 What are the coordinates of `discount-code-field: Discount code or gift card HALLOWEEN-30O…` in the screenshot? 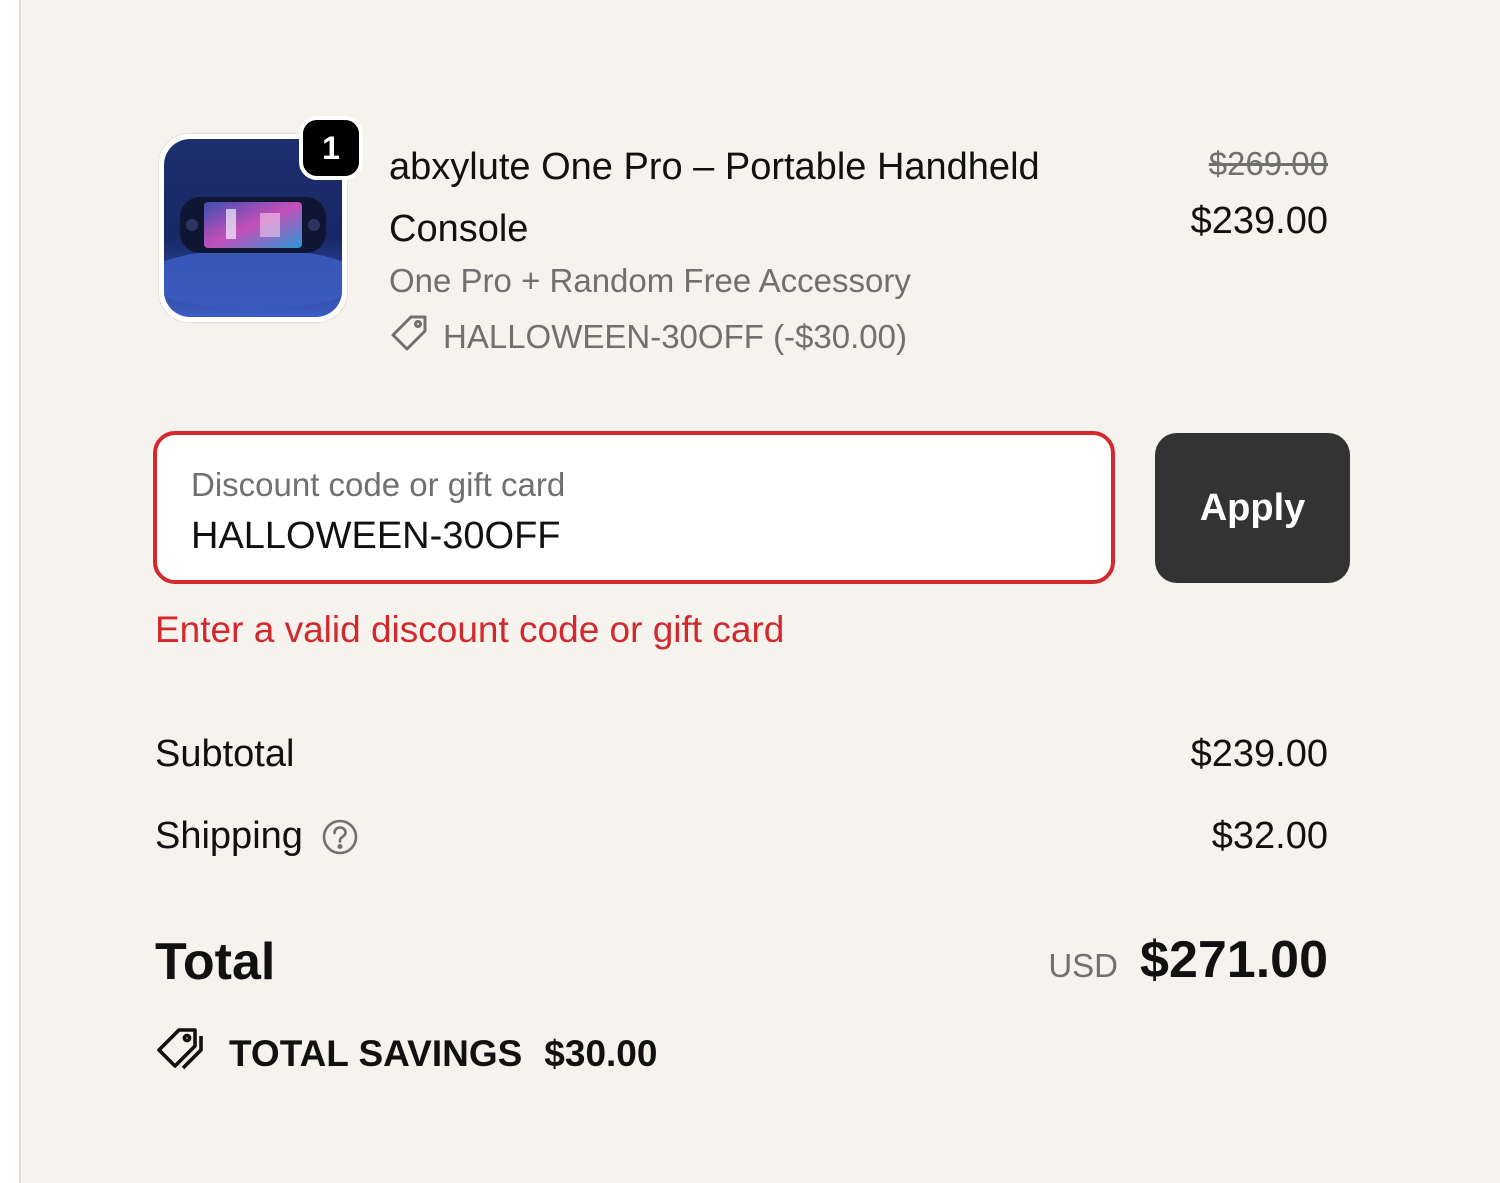 It's located at (634, 507).